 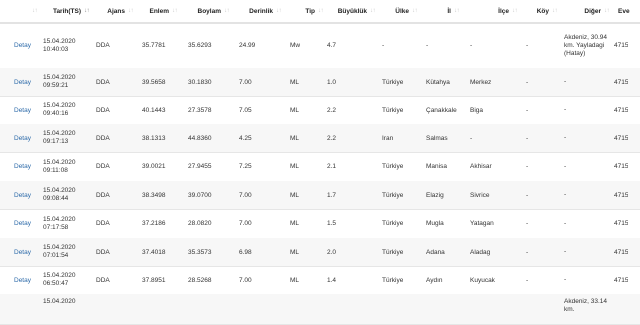 What do you see at coordinates (200, 280) in the screenshot?
I see `boylam-cell: 28.5268` at bounding box center [200, 280].